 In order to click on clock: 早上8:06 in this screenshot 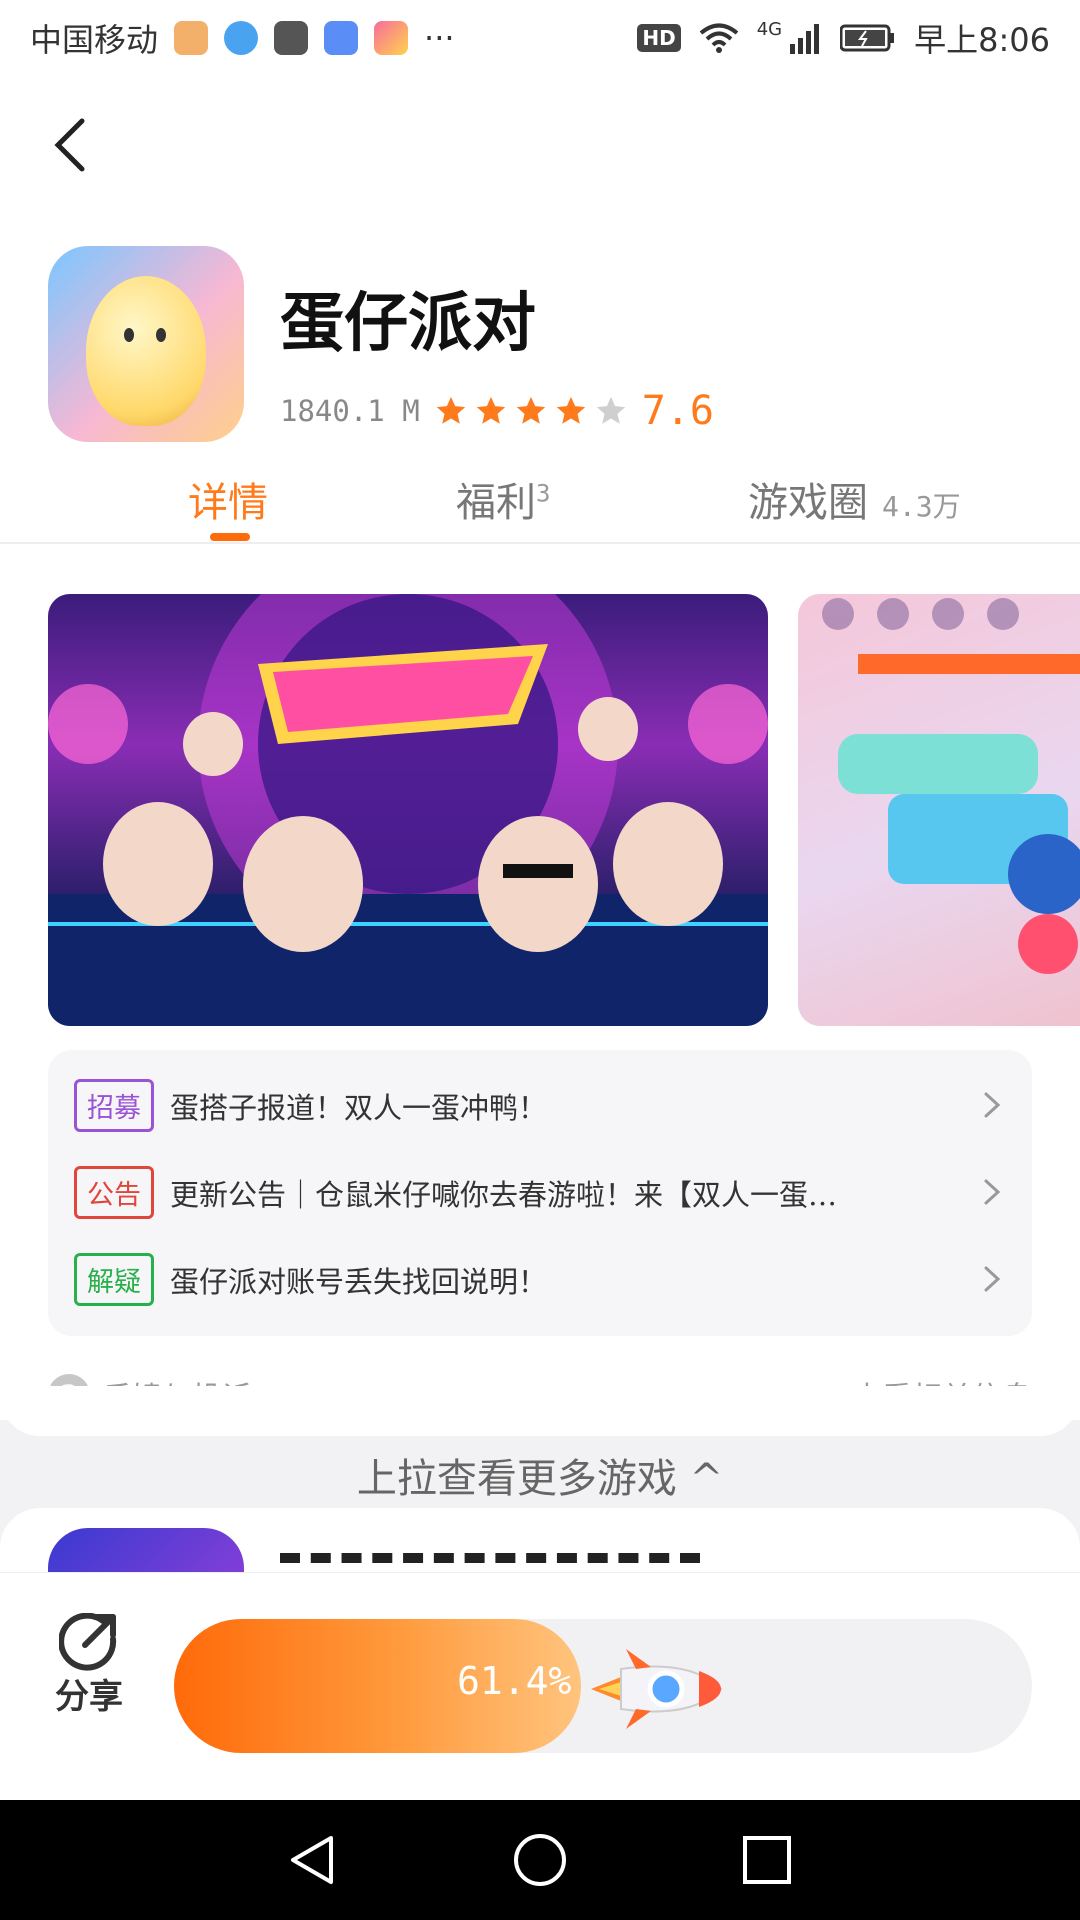, I will do `click(982, 40)`.